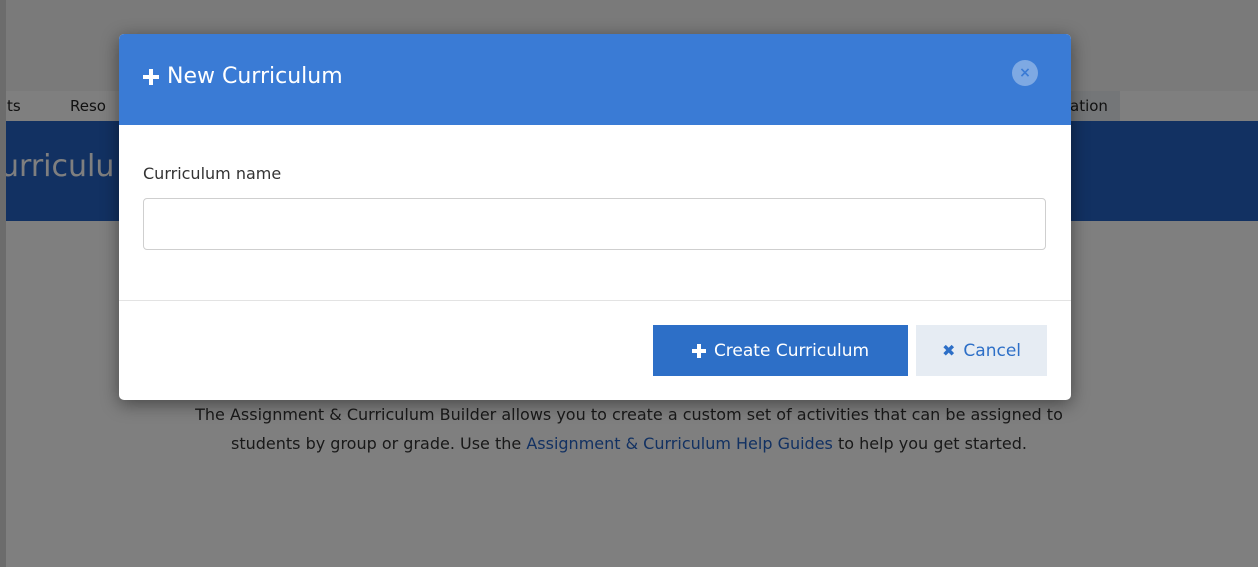 The width and height of the screenshot is (1258, 567). What do you see at coordinates (992, 350) in the screenshot?
I see `cancel-label: Cancel` at bounding box center [992, 350].